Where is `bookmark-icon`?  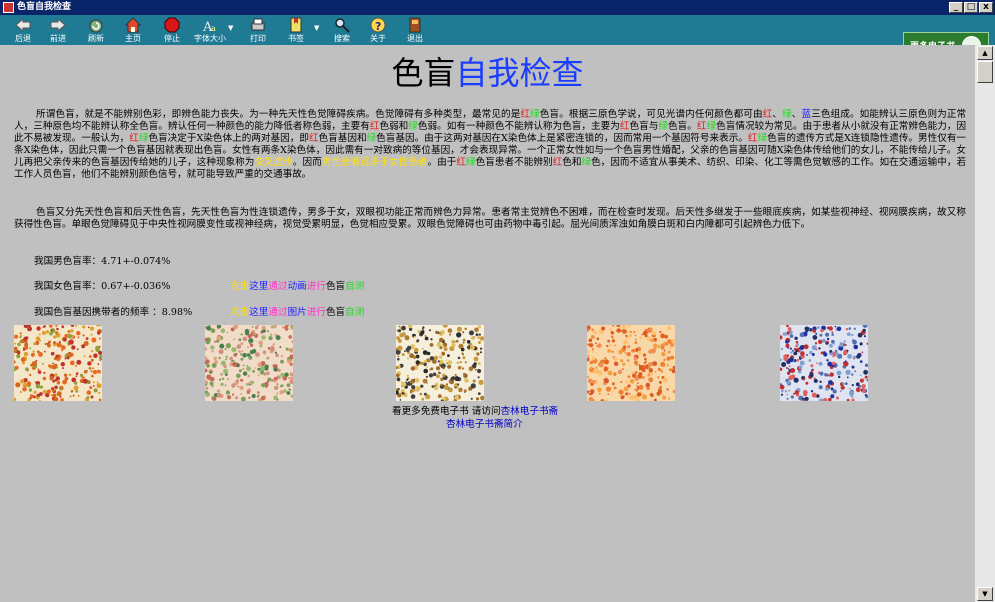
bookmark-icon is located at coordinates (296, 25).